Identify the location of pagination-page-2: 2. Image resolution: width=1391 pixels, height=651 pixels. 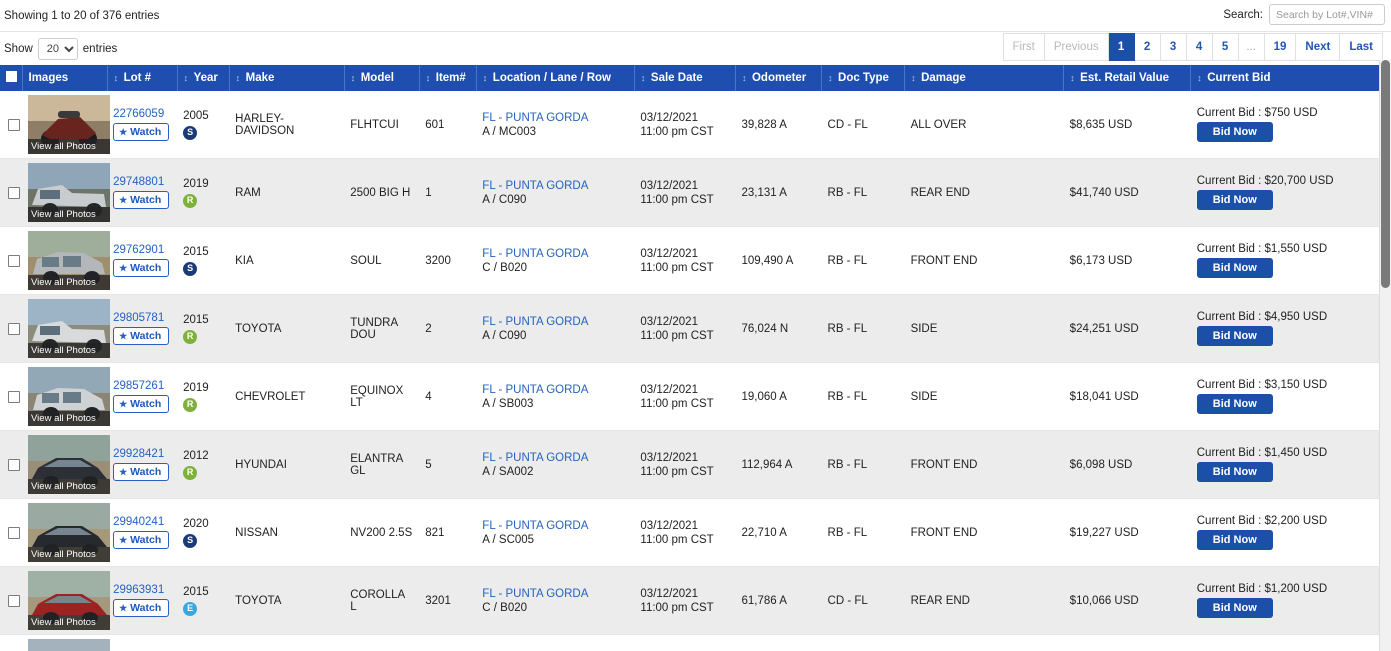
(1147, 47).